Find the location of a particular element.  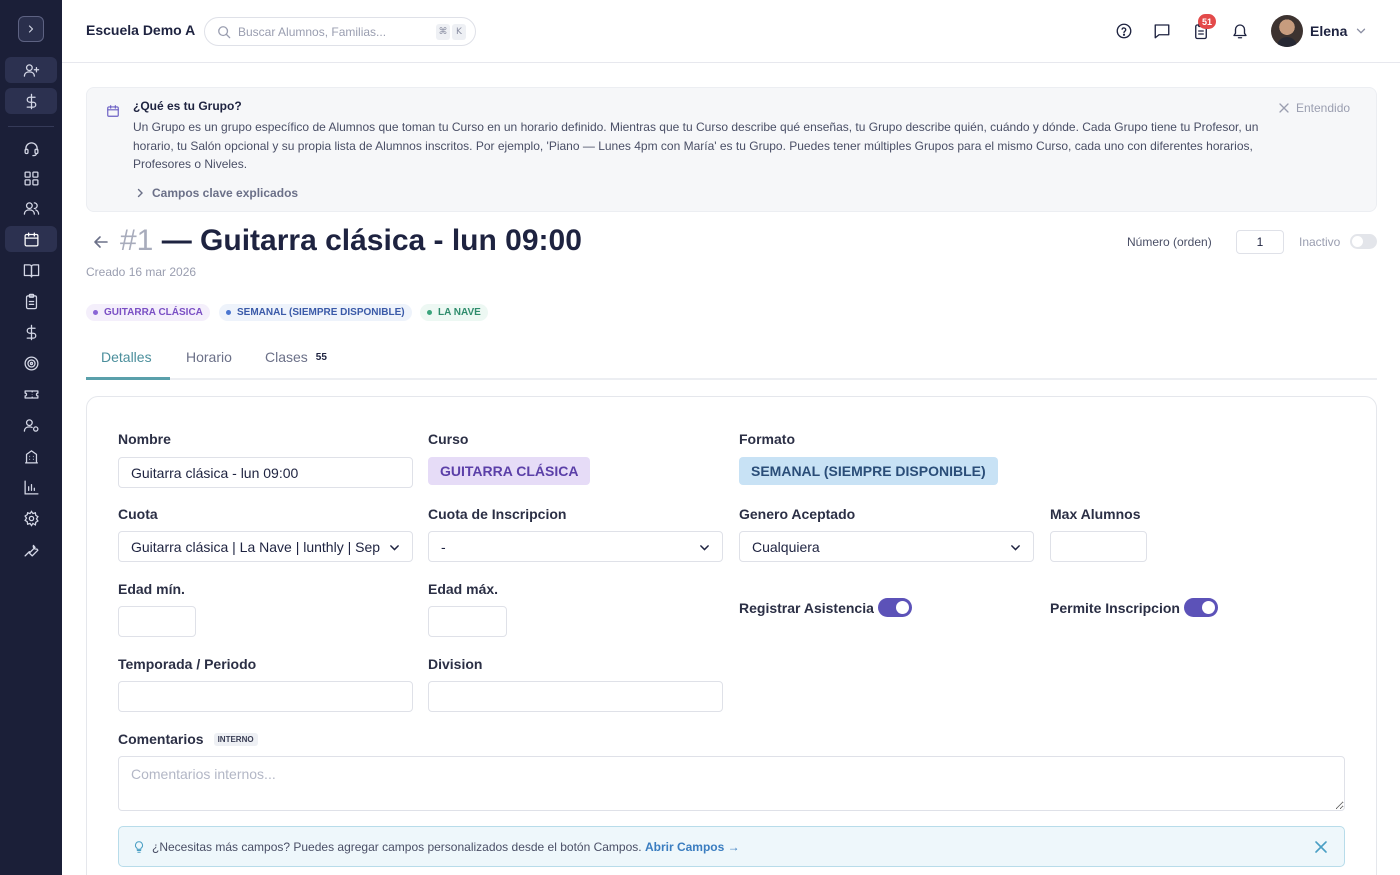

permite-inscripcion-label: Permite Inscripcion is located at coordinates (1115, 608).